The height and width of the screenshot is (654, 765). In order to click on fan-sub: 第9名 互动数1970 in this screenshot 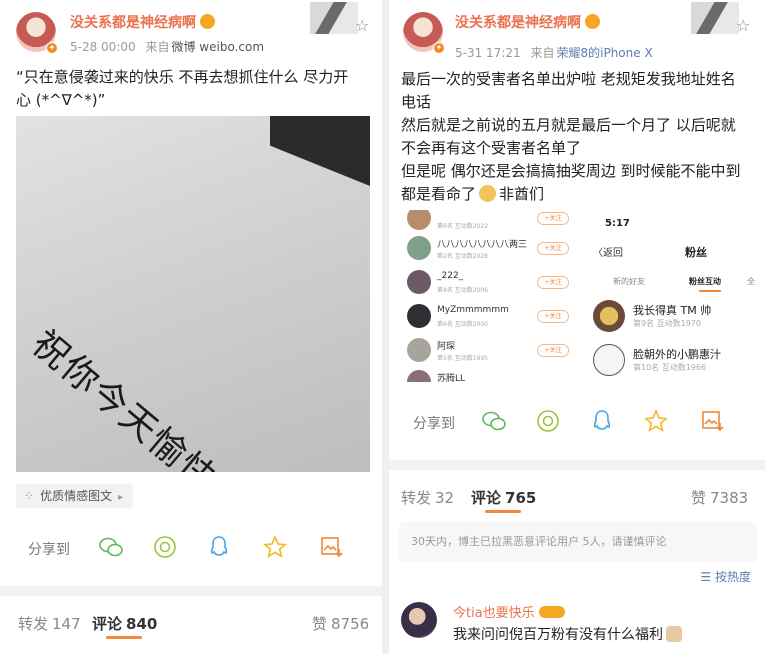, I will do `click(667, 323)`.